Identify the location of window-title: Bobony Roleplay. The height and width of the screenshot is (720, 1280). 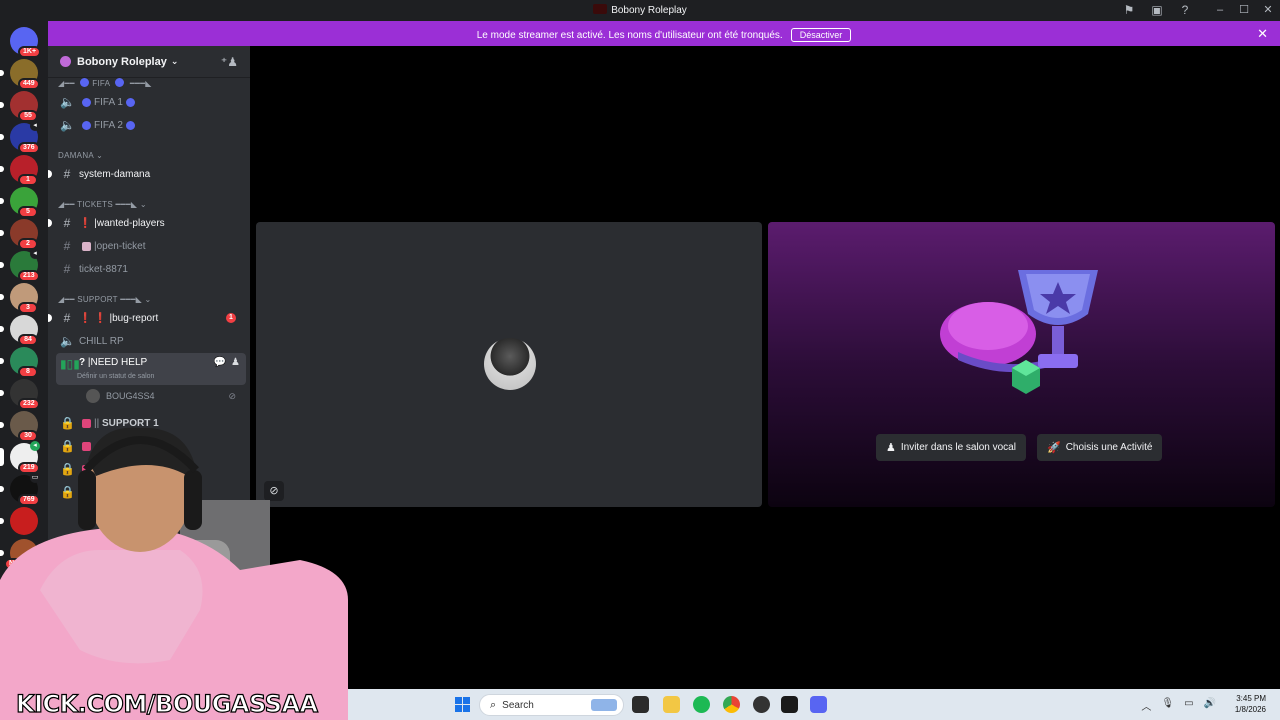
(640, 10).